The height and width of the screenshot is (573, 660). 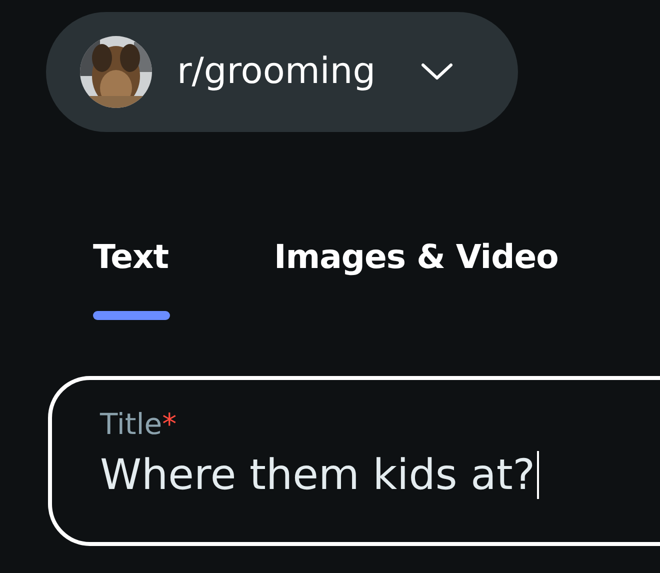 What do you see at coordinates (131, 275) in the screenshot?
I see `tab: Text` at bounding box center [131, 275].